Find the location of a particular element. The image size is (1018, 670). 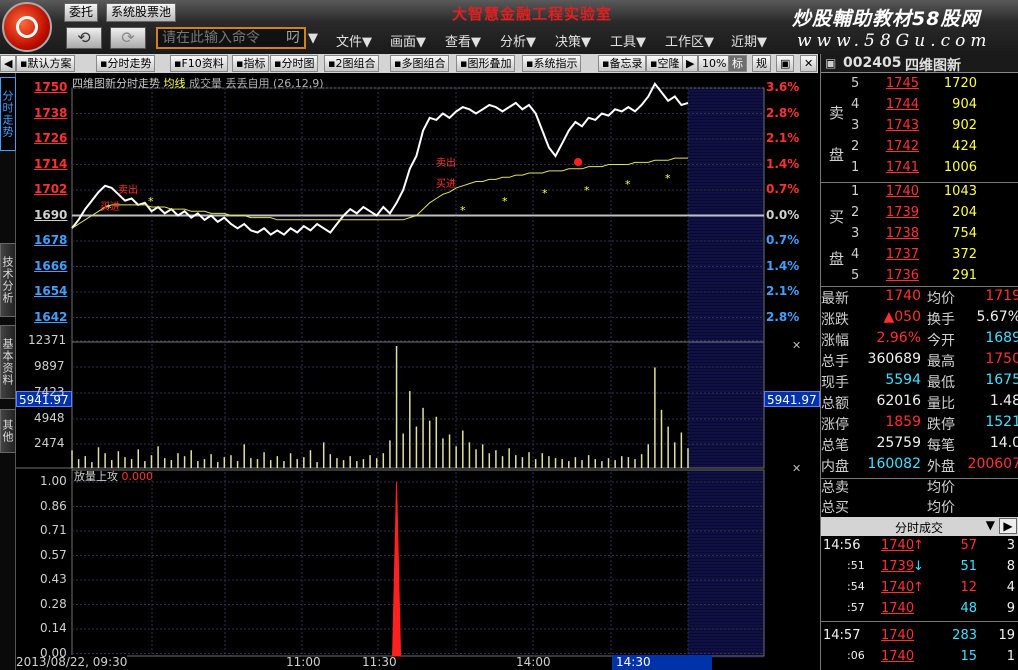

bid-volume: 204 is located at coordinates (964, 212).